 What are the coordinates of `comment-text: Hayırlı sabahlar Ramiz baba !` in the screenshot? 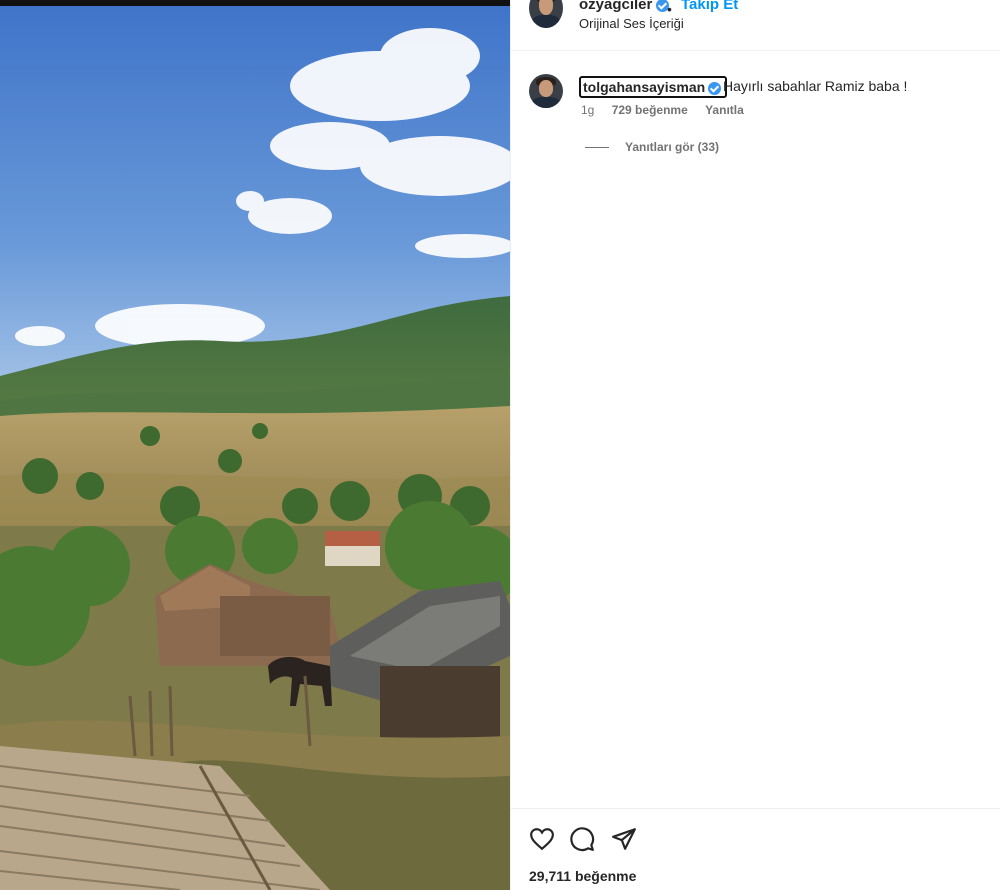 It's located at (815, 86).